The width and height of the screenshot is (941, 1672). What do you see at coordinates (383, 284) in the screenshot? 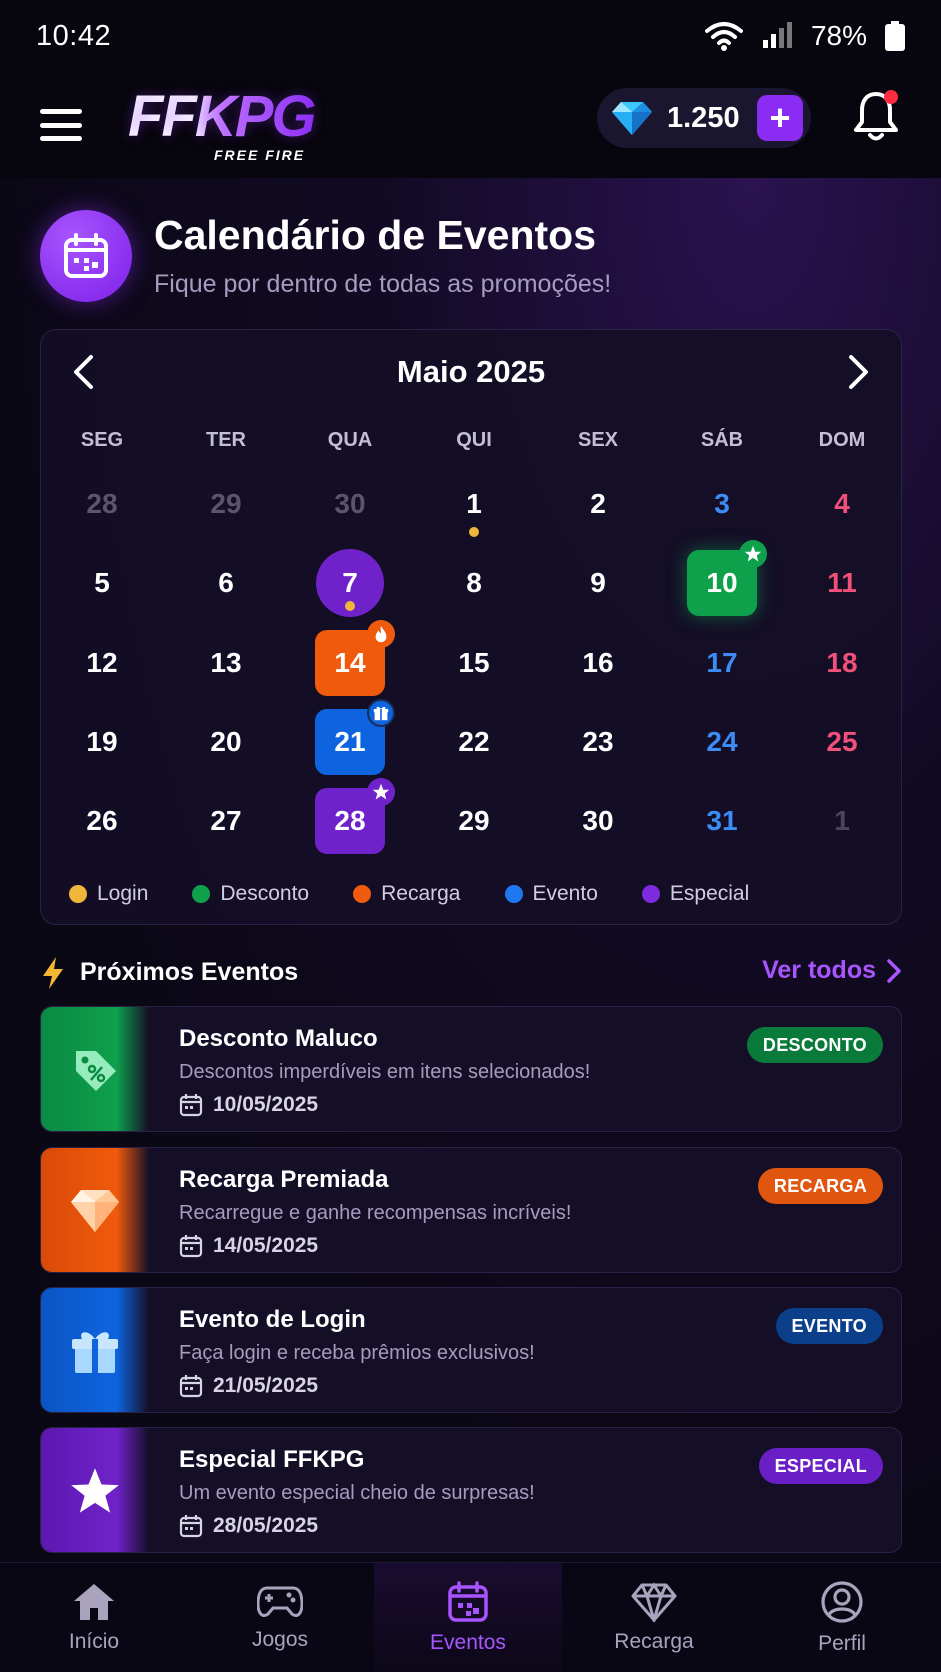
I see `page-subtitle: Fique por dentro de todas as promoções!` at bounding box center [383, 284].